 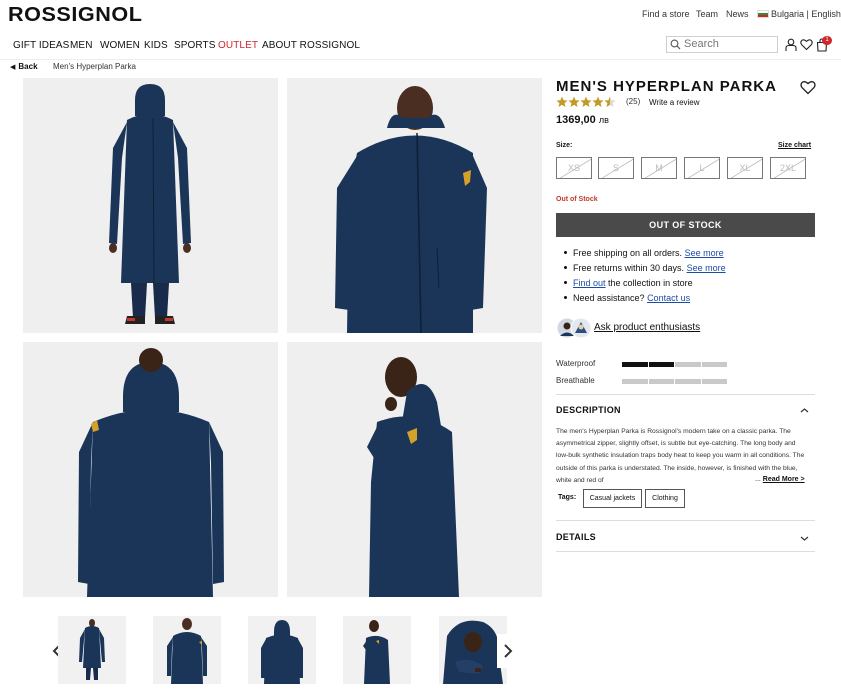 What do you see at coordinates (420, 59) in the screenshot?
I see `header-divider` at bounding box center [420, 59].